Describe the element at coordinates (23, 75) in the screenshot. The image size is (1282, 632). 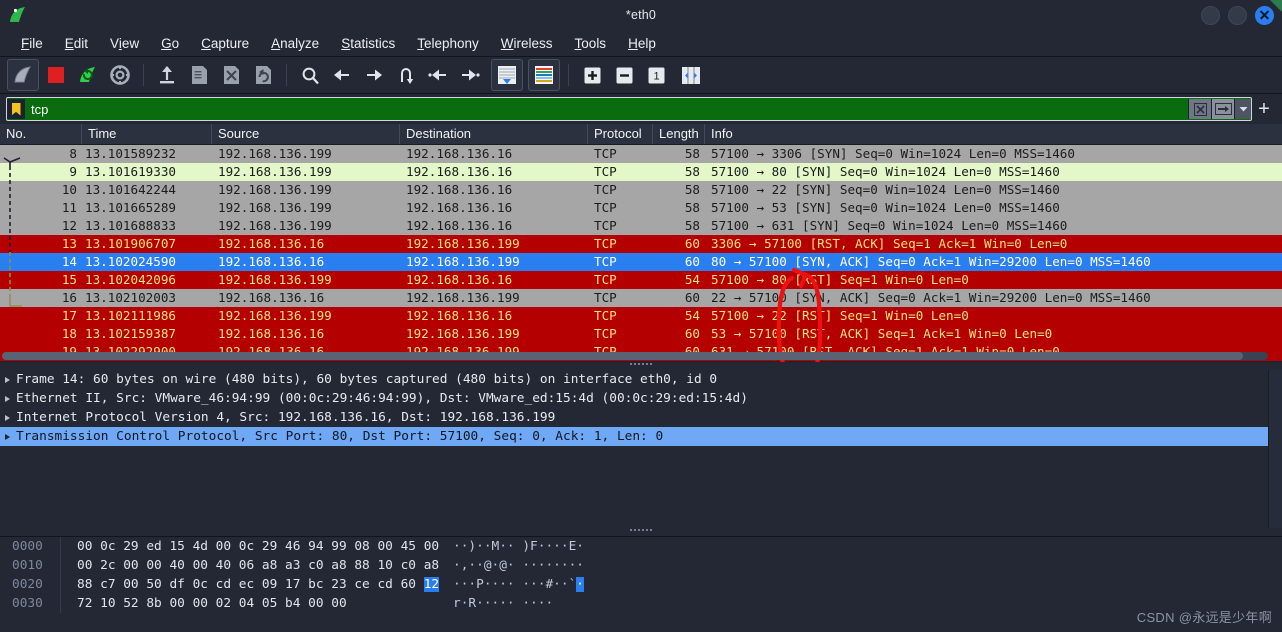
I see `start-capture-icon` at that location.